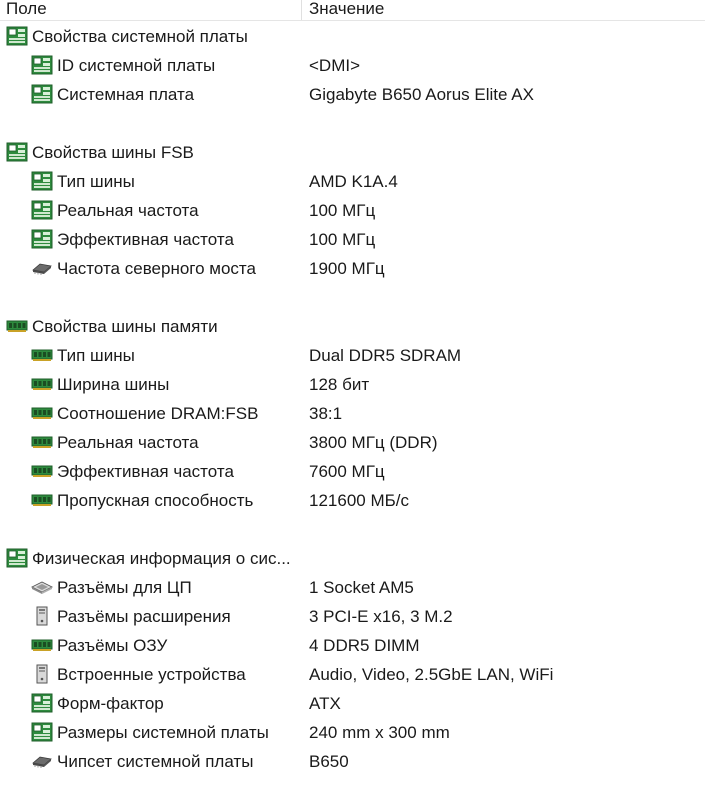 The image size is (705, 799). I want to click on property-label: ID системной платы, so click(136, 65).